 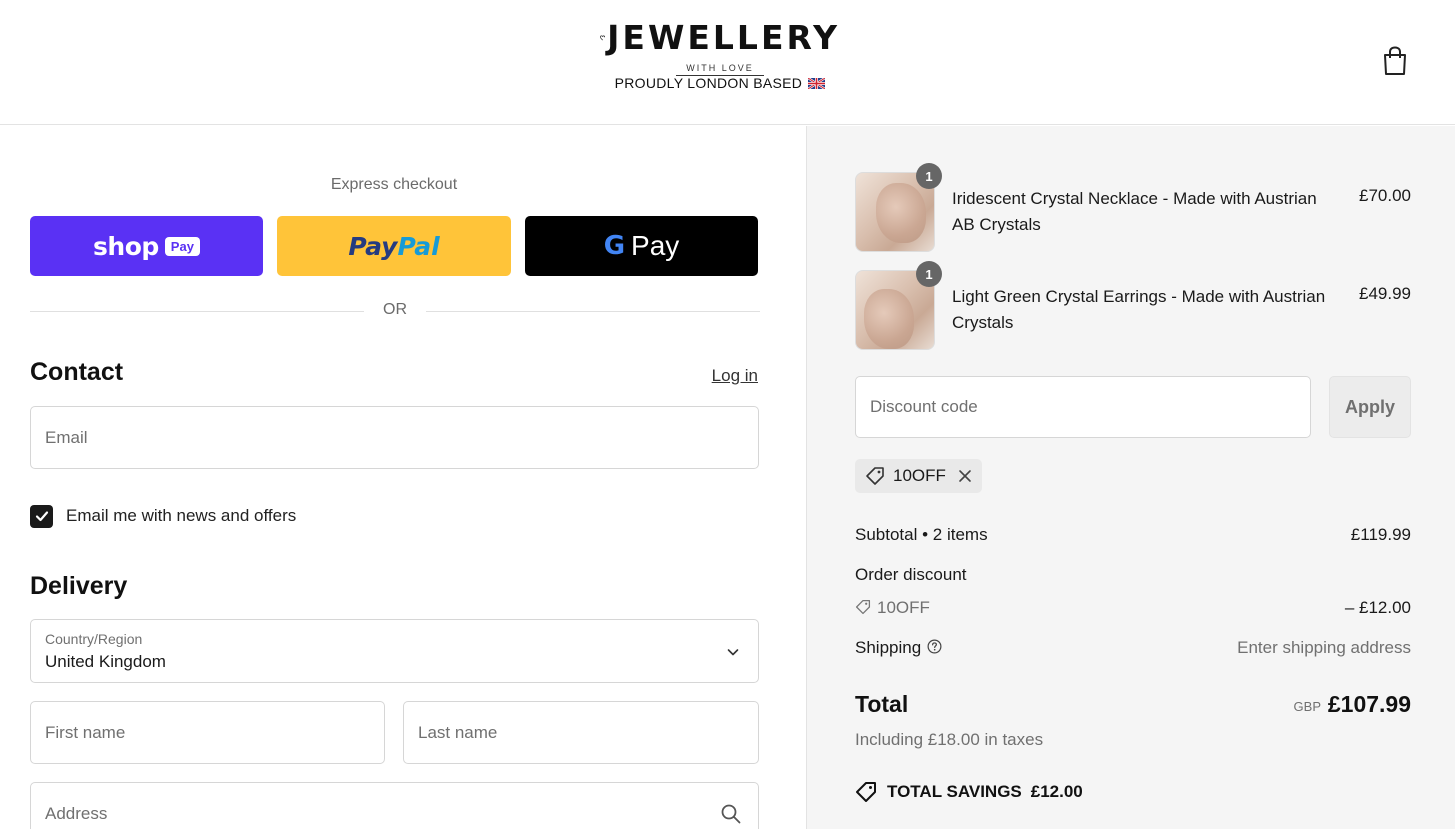 What do you see at coordinates (723, 37) in the screenshot?
I see `brand-name: JEWELLERY` at bounding box center [723, 37].